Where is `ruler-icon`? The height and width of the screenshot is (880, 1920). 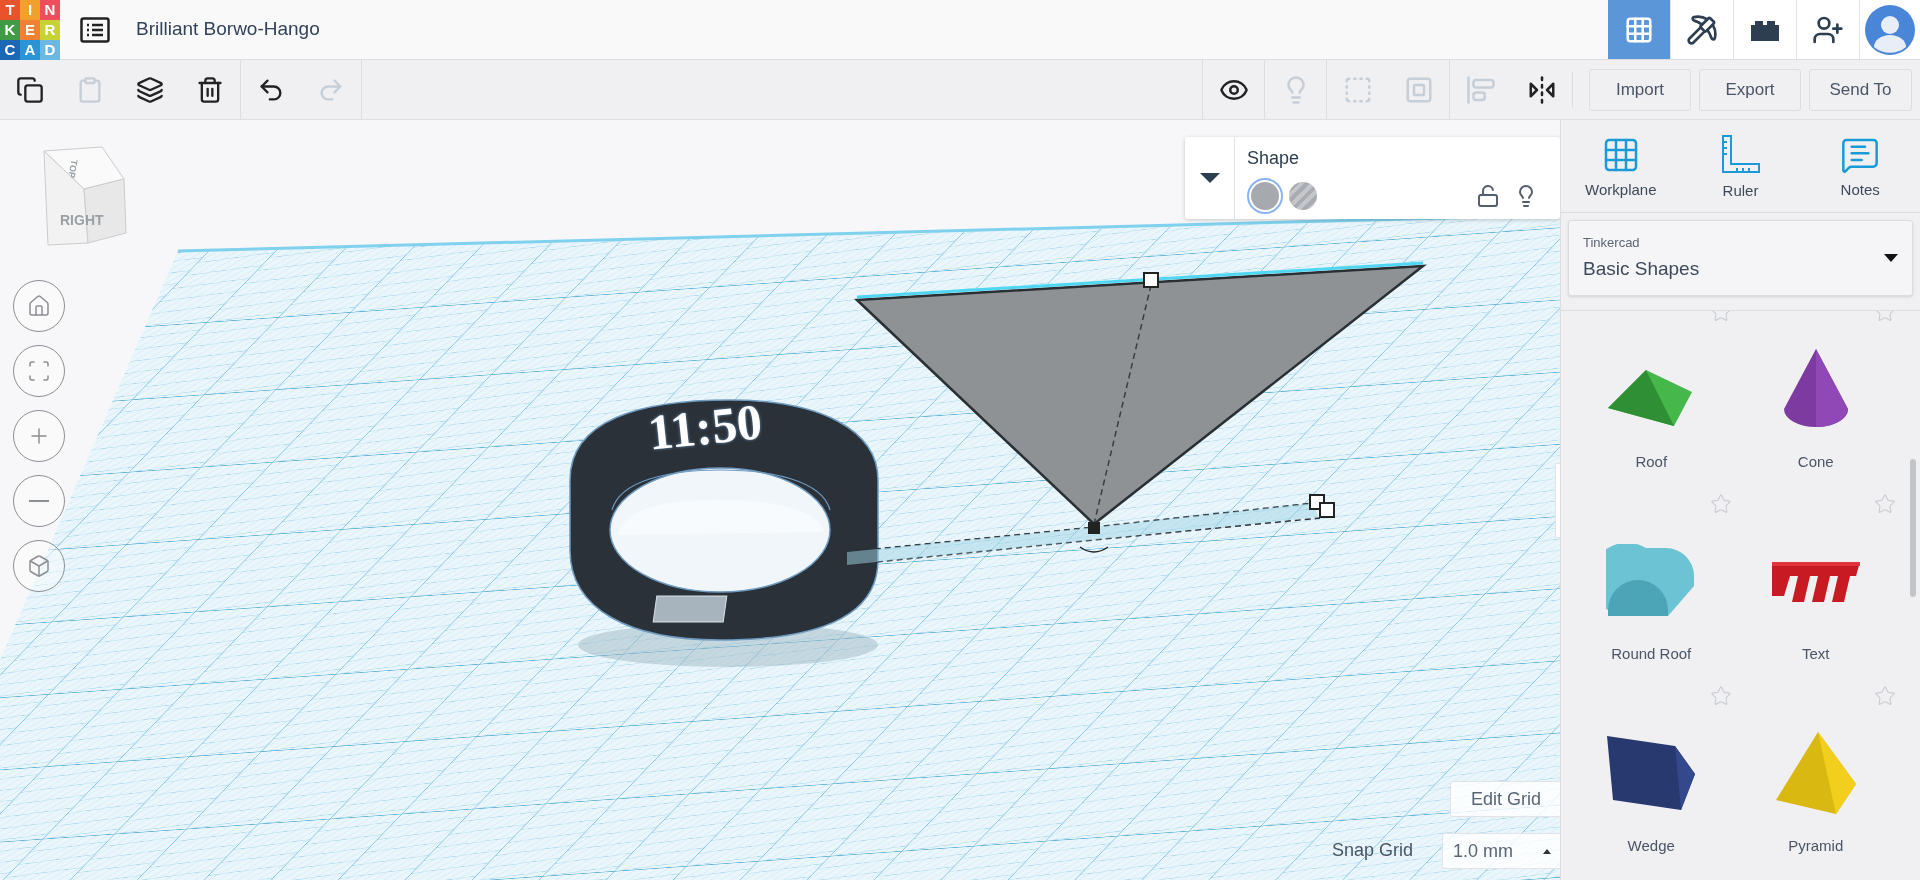
ruler-icon is located at coordinates (1740, 154).